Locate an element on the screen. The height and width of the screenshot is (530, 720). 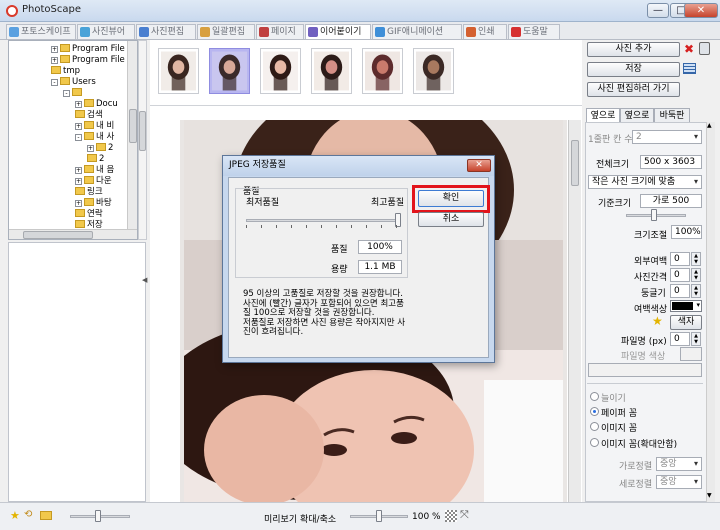
valign-dropdown: 중앙 is located at coordinates (679, 482).